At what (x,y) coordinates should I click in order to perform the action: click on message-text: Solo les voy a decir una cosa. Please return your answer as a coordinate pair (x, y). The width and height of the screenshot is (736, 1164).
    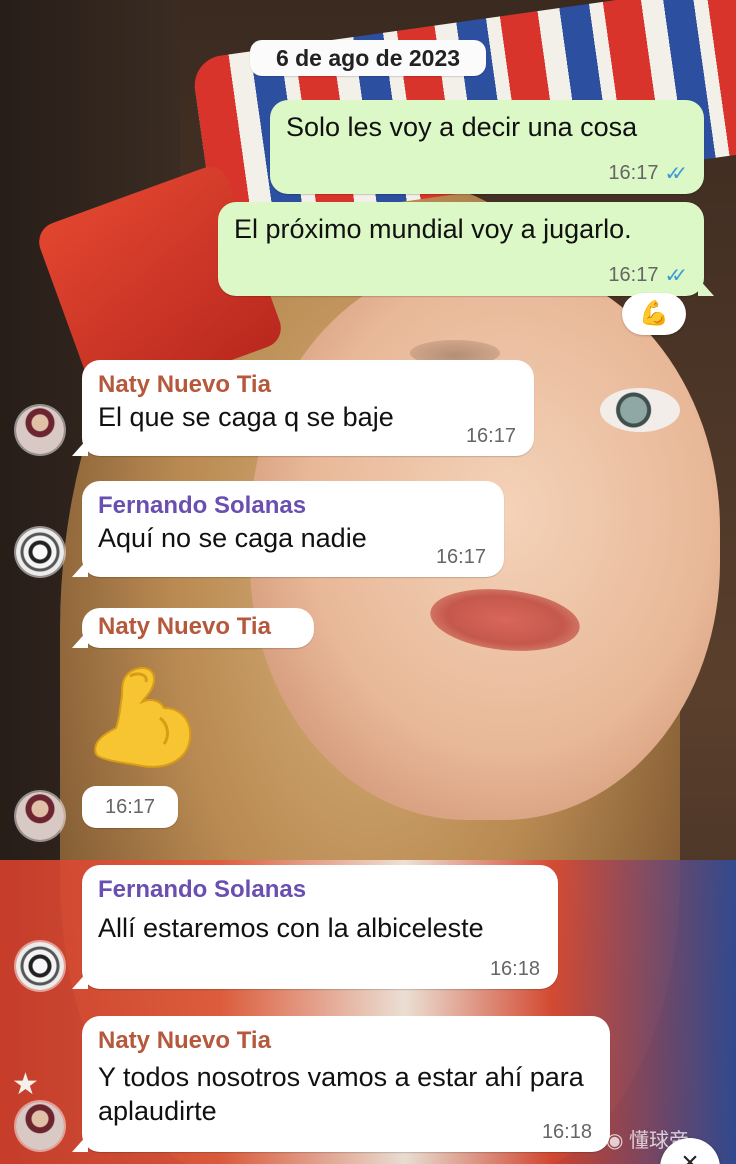
    Looking at the image, I should click on (462, 127).